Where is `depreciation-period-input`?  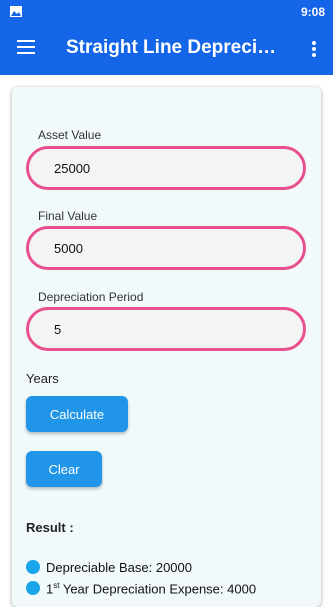 depreciation-period-input is located at coordinates (166, 329).